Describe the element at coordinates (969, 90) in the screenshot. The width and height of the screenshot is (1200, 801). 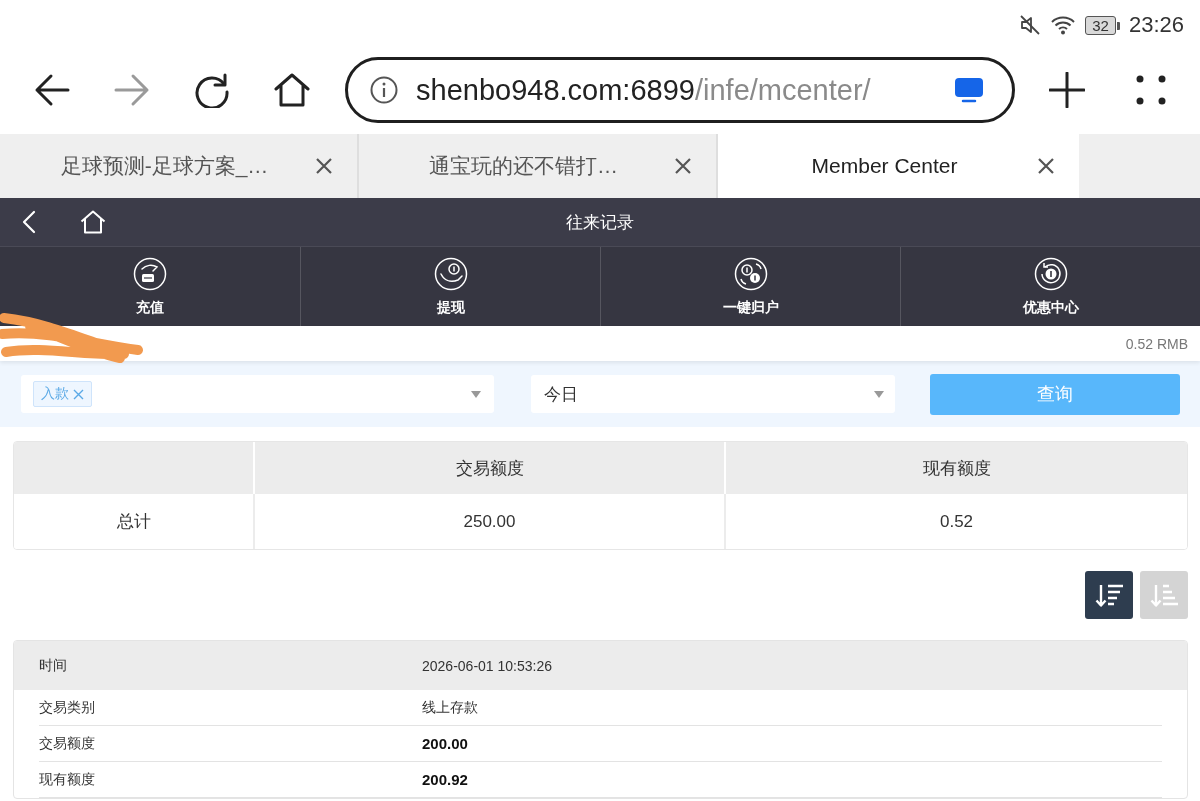
I see `screen-icon` at that location.